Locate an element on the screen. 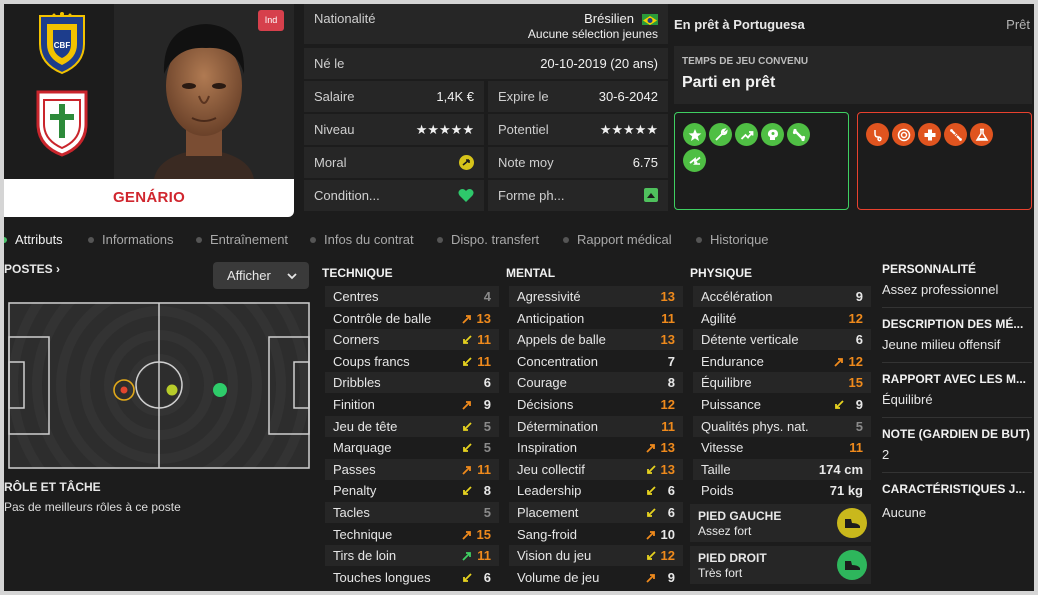  player-header: CBF Ind GENÁRIO is located at coordinates (149, 110).